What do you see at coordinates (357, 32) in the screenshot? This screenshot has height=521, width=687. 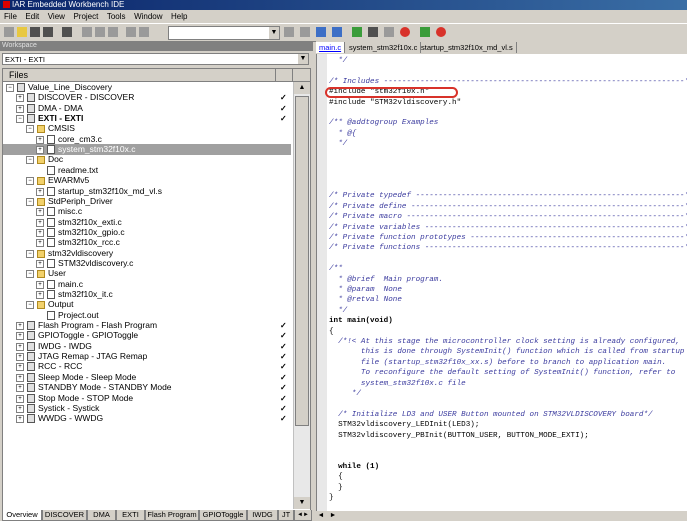 I see `compile-icon` at bounding box center [357, 32].